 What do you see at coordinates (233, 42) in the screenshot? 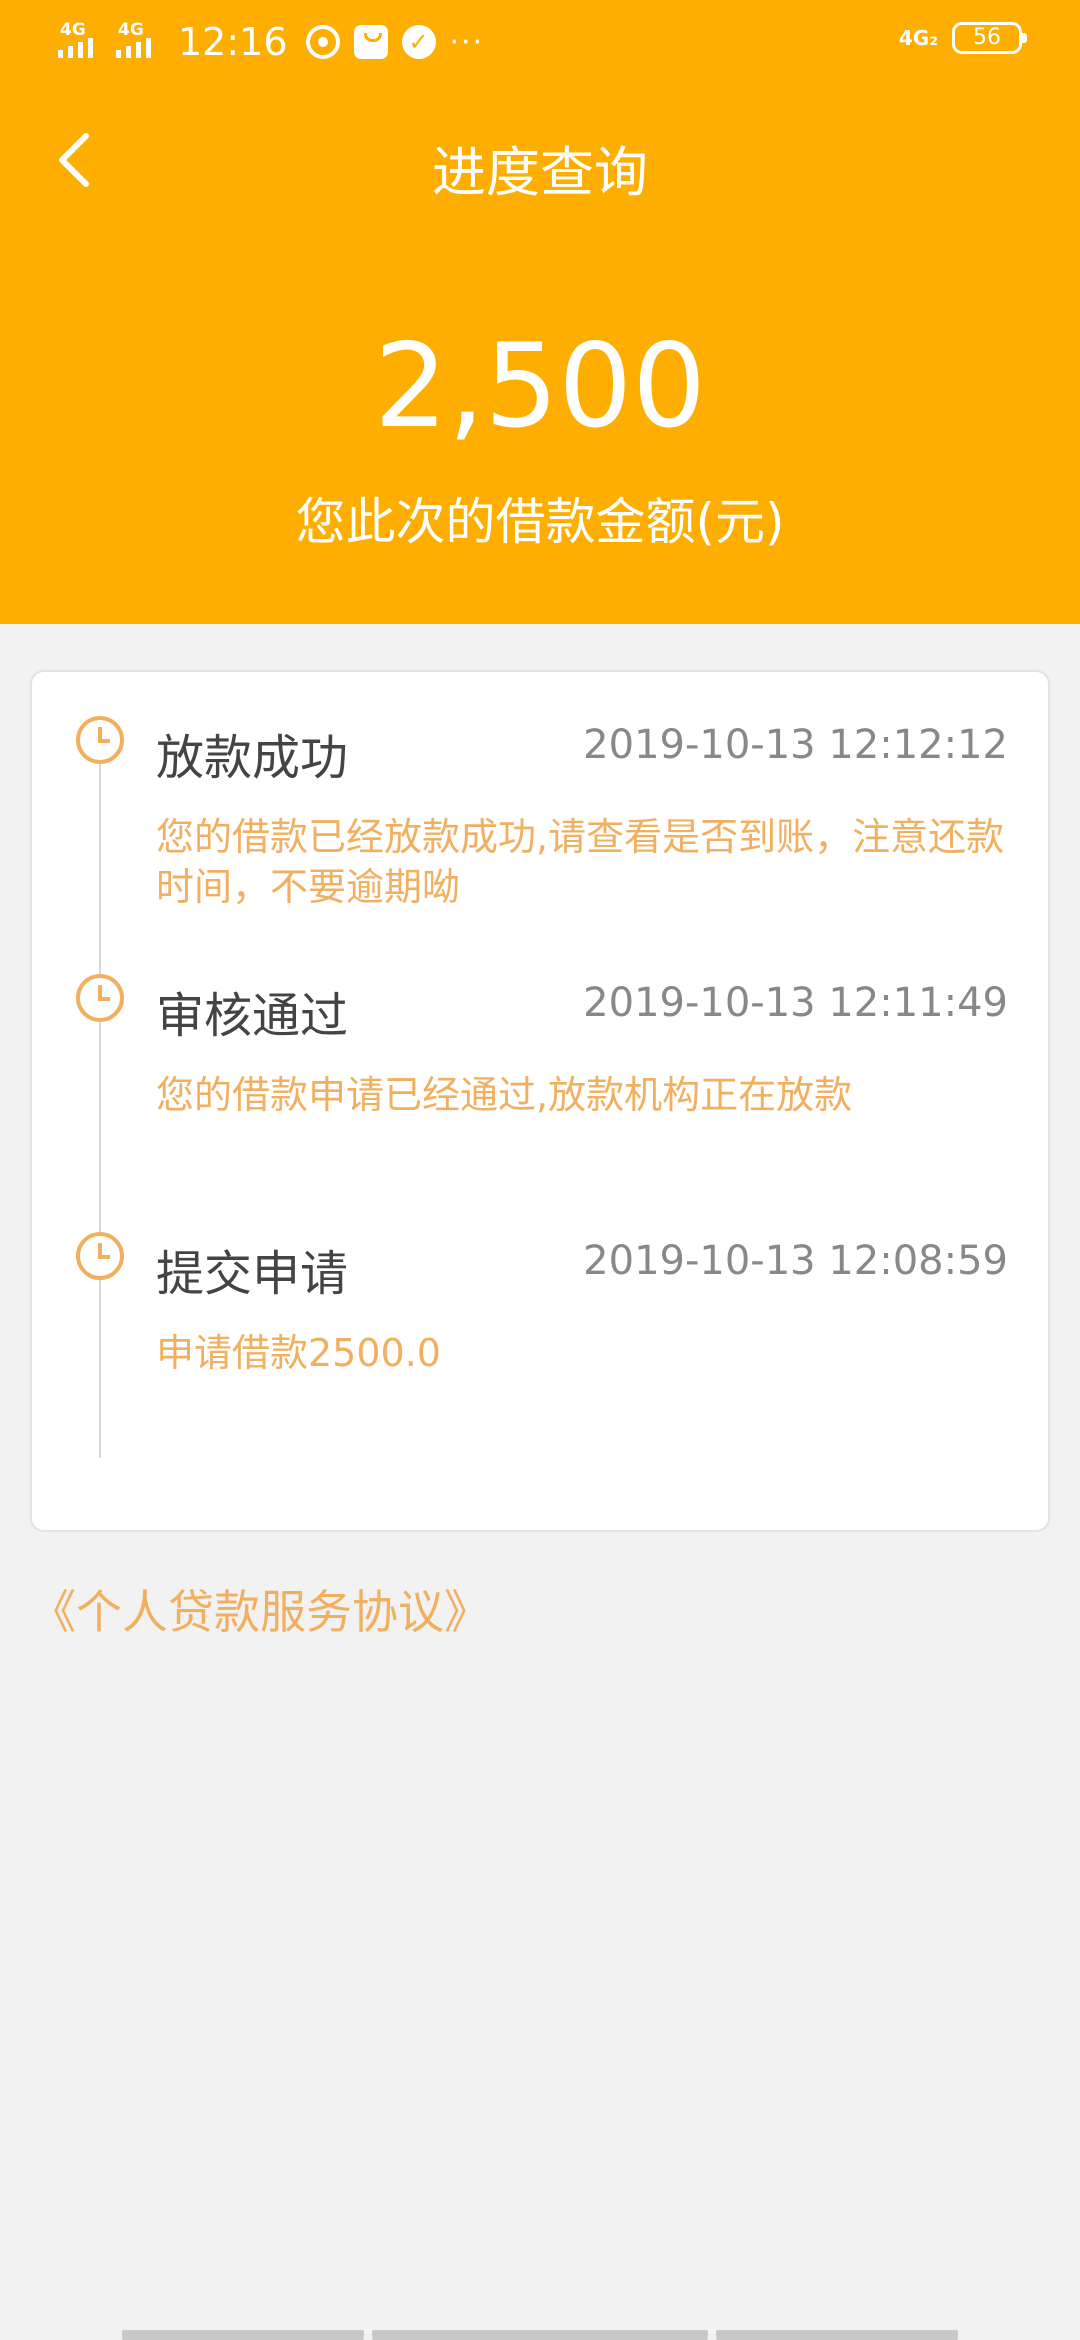
I see `status-time: 12:16` at bounding box center [233, 42].